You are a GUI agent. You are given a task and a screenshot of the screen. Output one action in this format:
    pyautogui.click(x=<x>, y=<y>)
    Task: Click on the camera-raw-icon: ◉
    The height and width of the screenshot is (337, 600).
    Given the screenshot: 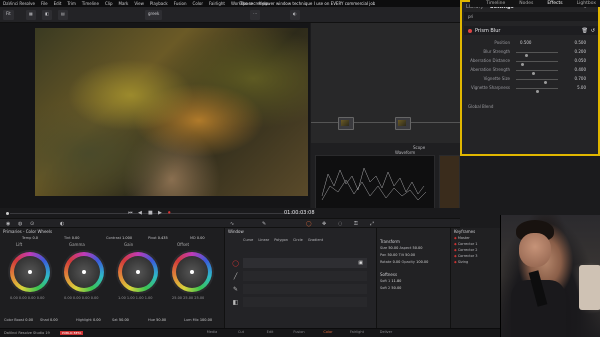 What is the action you would take?
    pyautogui.click(x=8, y=224)
    